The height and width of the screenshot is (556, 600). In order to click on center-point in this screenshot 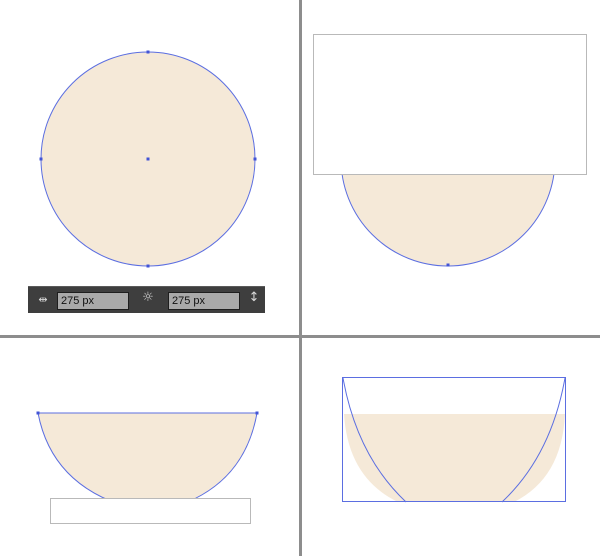, I will do `click(148, 159)`.